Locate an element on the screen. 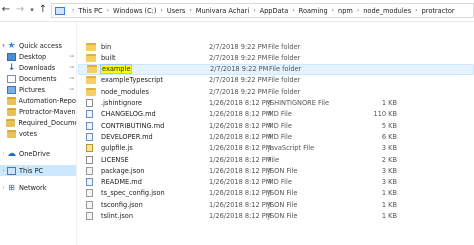 The height and width of the screenshot is (245, 474). breadcrumb-protractor: protractor is located at coordinates (438, 11).